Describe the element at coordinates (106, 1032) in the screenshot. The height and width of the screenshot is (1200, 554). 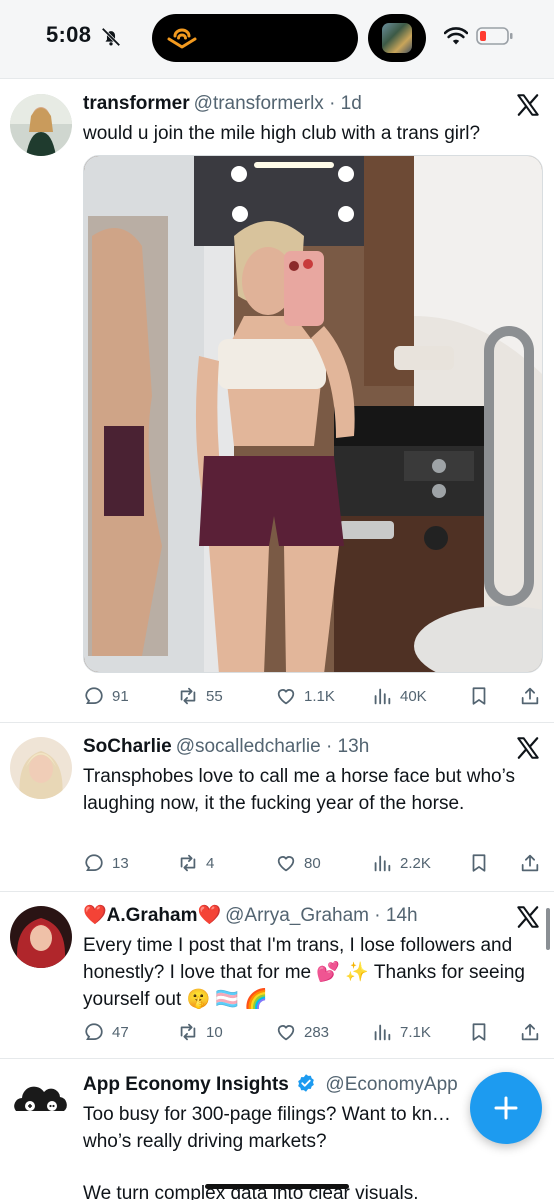
I see `reply-button: 47` at that location.